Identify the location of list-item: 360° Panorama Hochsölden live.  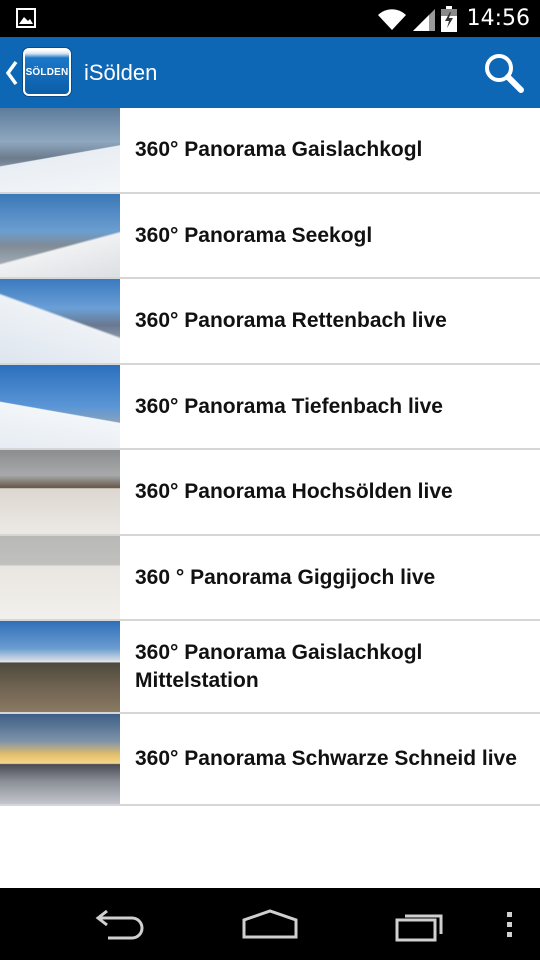
(270, 493).